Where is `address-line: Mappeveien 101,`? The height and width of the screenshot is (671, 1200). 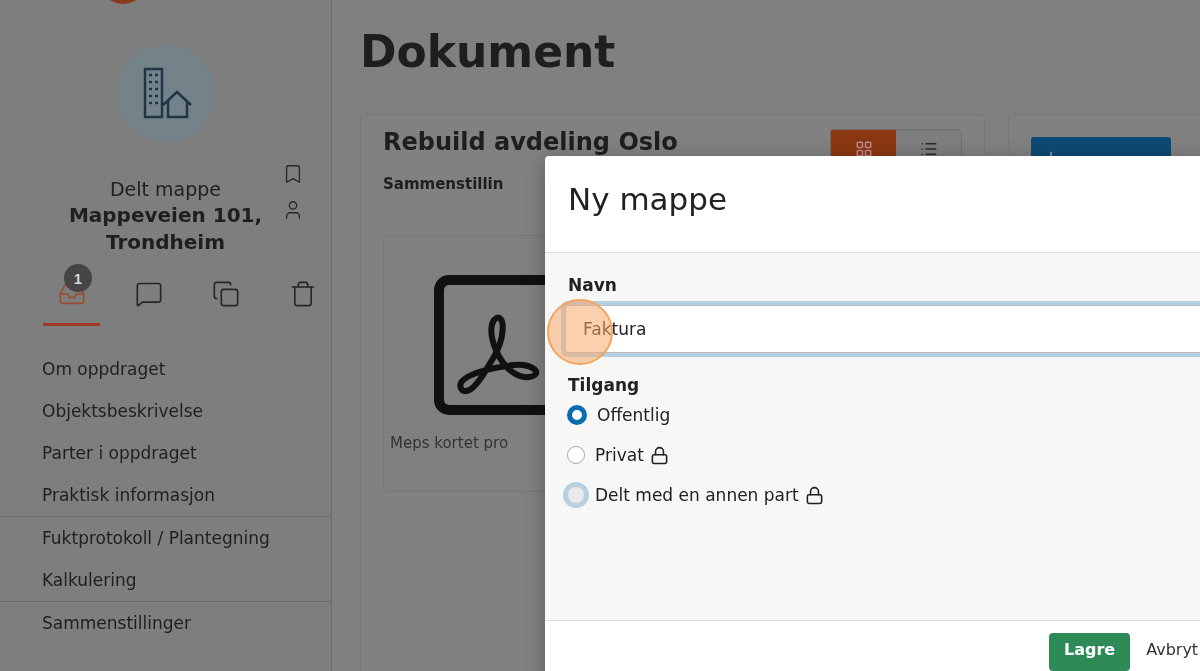
address-line: Mappeveien 101, is located at coordinates (165, 215).